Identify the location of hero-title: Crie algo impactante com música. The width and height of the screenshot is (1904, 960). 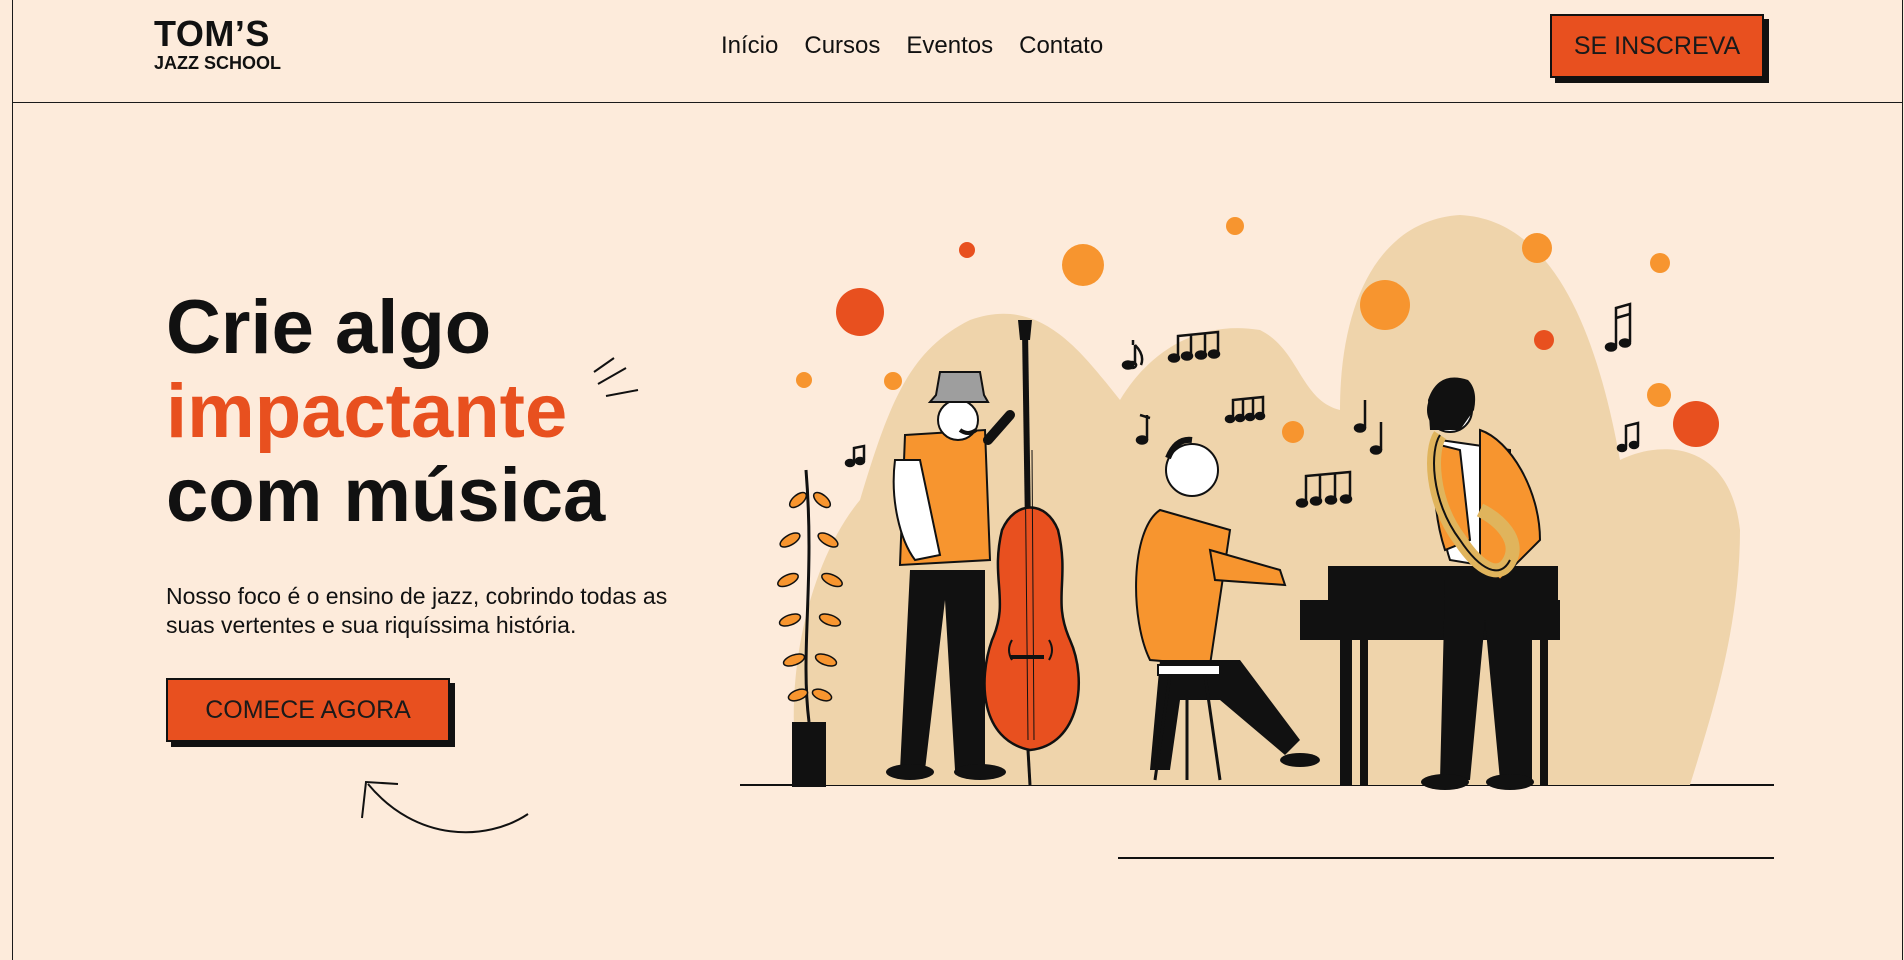
(385, 412).